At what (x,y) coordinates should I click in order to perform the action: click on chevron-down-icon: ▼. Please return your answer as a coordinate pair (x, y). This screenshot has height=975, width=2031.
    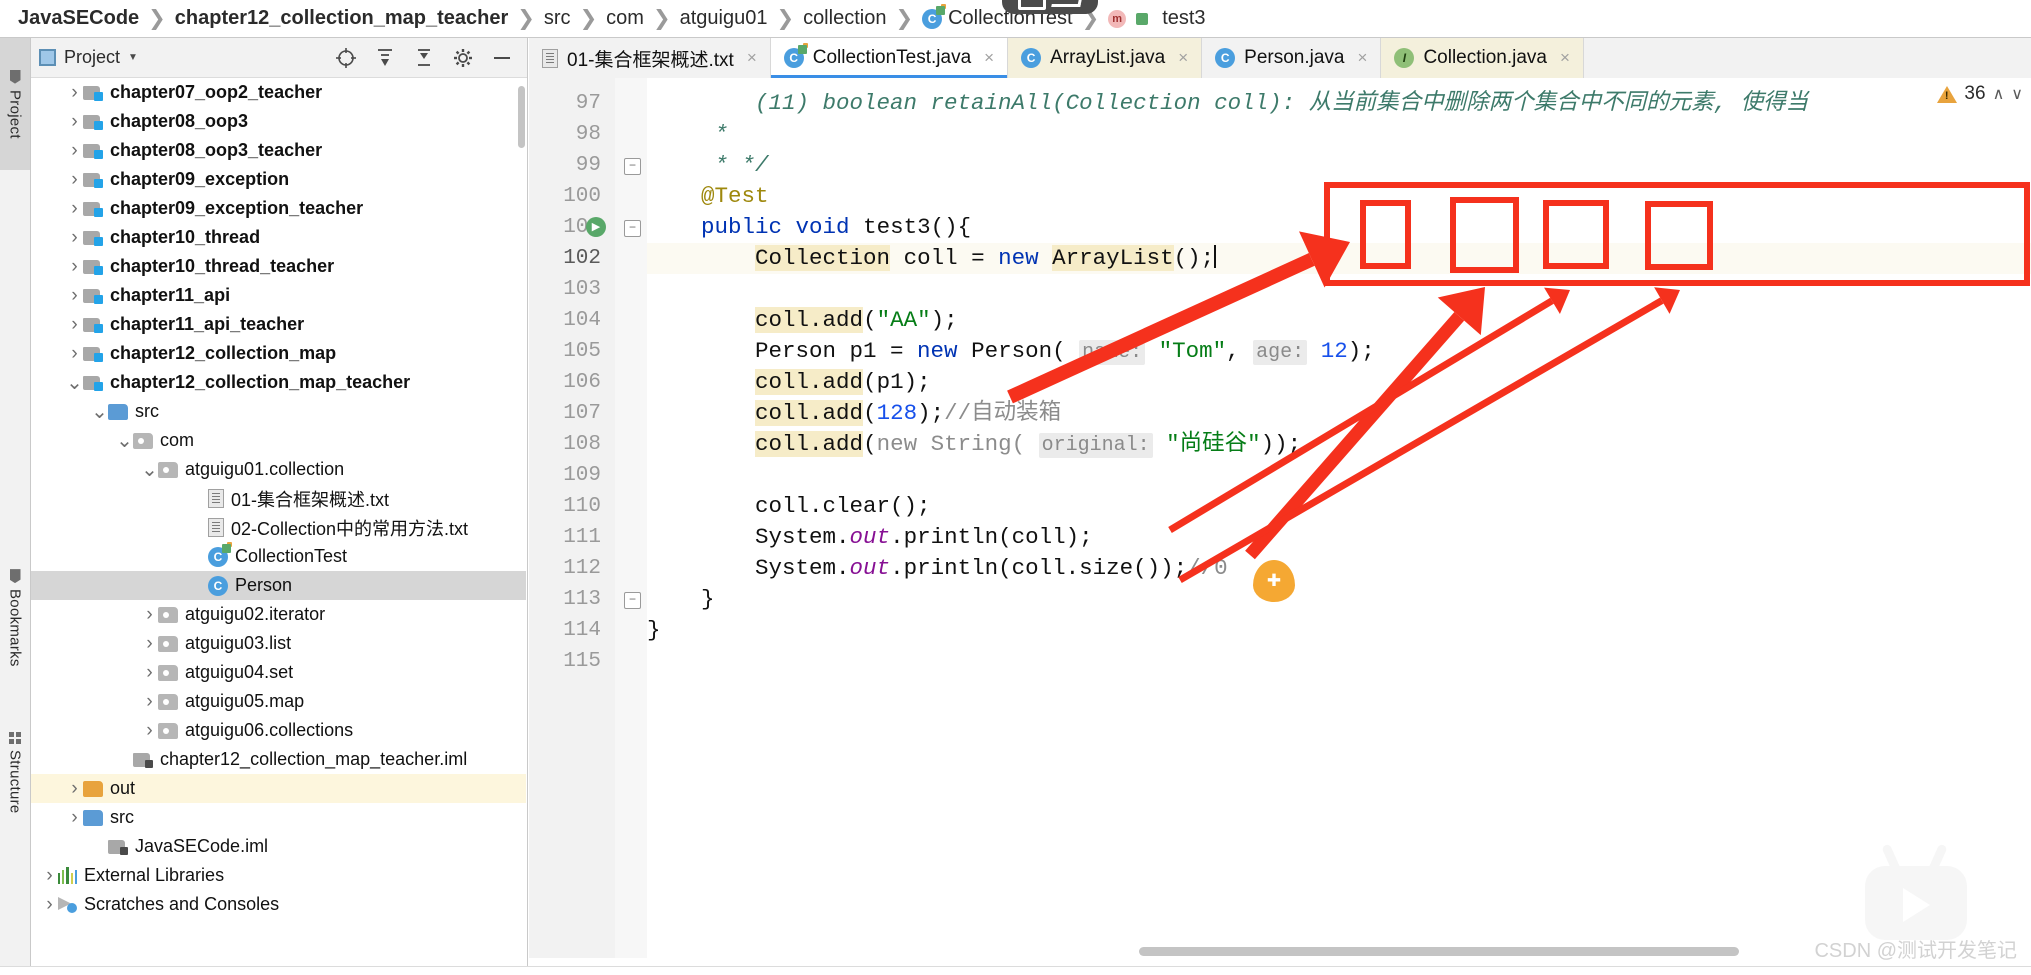
    Looking at the image, I should click on (133, 57).